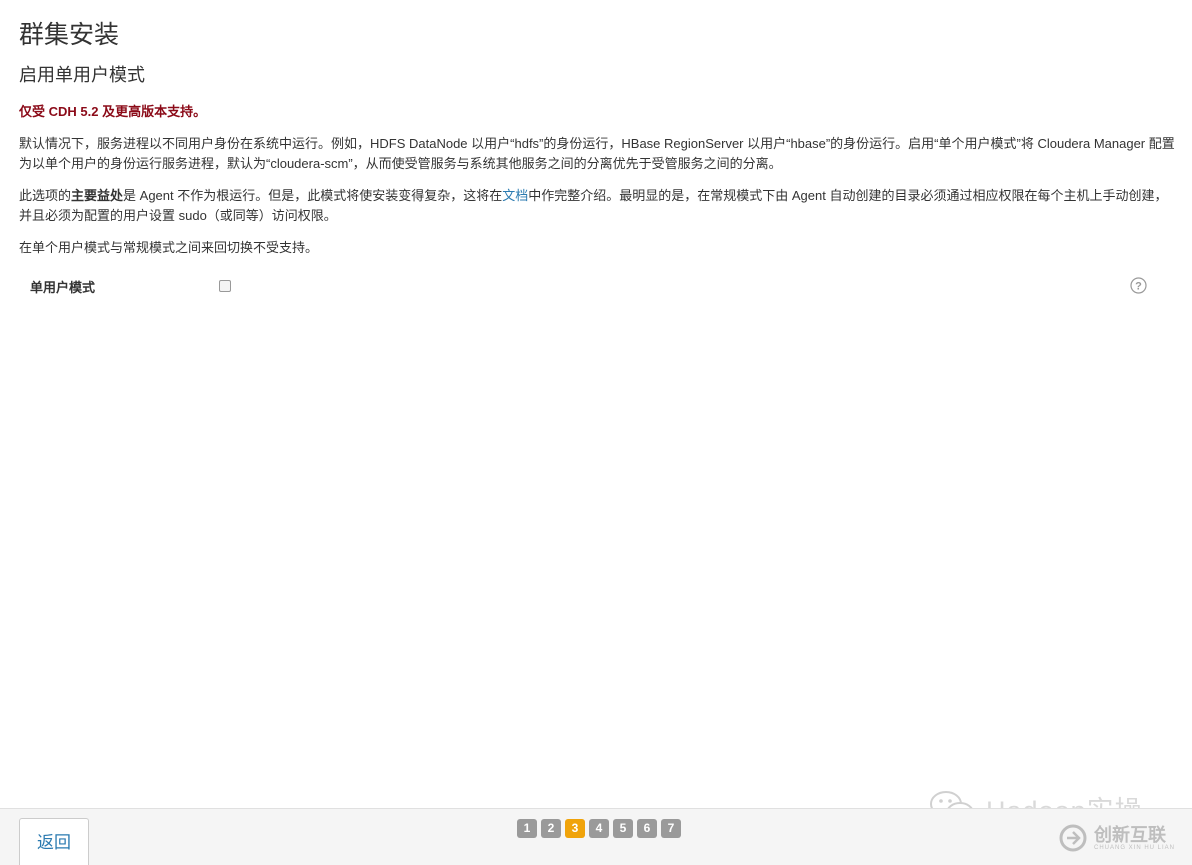 This screenshot has width=1192, height=865. What do you see at coordinates (551, 828) in the screenshot?
I see `step-2: 2` at bounding box center [551, 828].